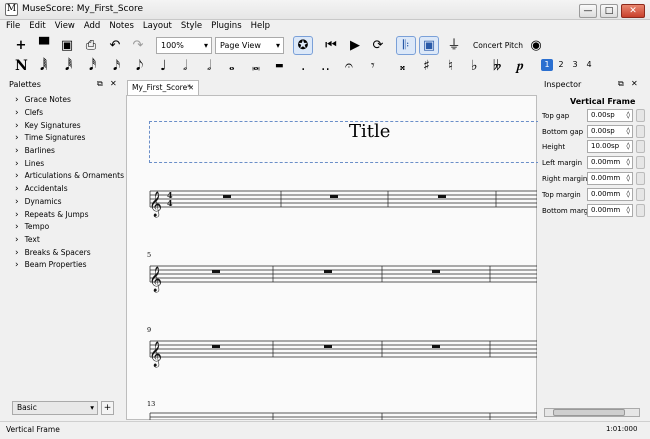 The image size is (650, 439). What do you see at coordinates (51, 265) in the screenshot?
I see `palette-beam-properties: Beam Properties` at bounding box center [51, 265].